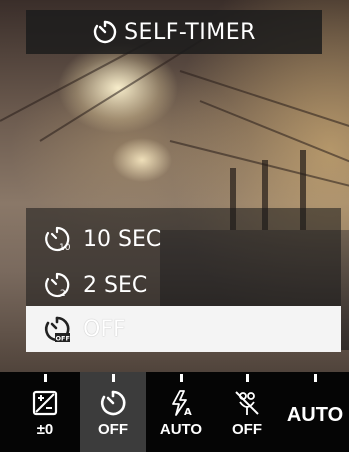  I want to click on self-timer-title-bar: SELF-TIMER, so click(174, 32).